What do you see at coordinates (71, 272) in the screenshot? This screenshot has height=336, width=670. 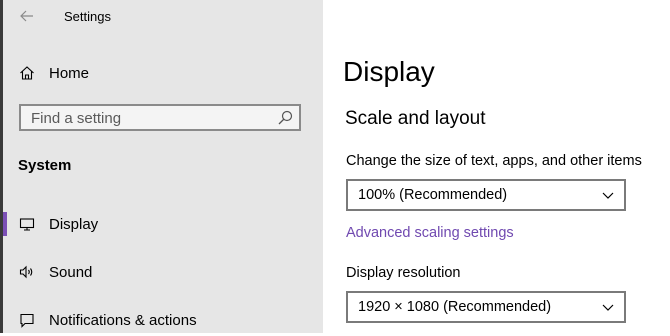 I see `sidebar-item-label: Sound` at bounding box center [71, 272].